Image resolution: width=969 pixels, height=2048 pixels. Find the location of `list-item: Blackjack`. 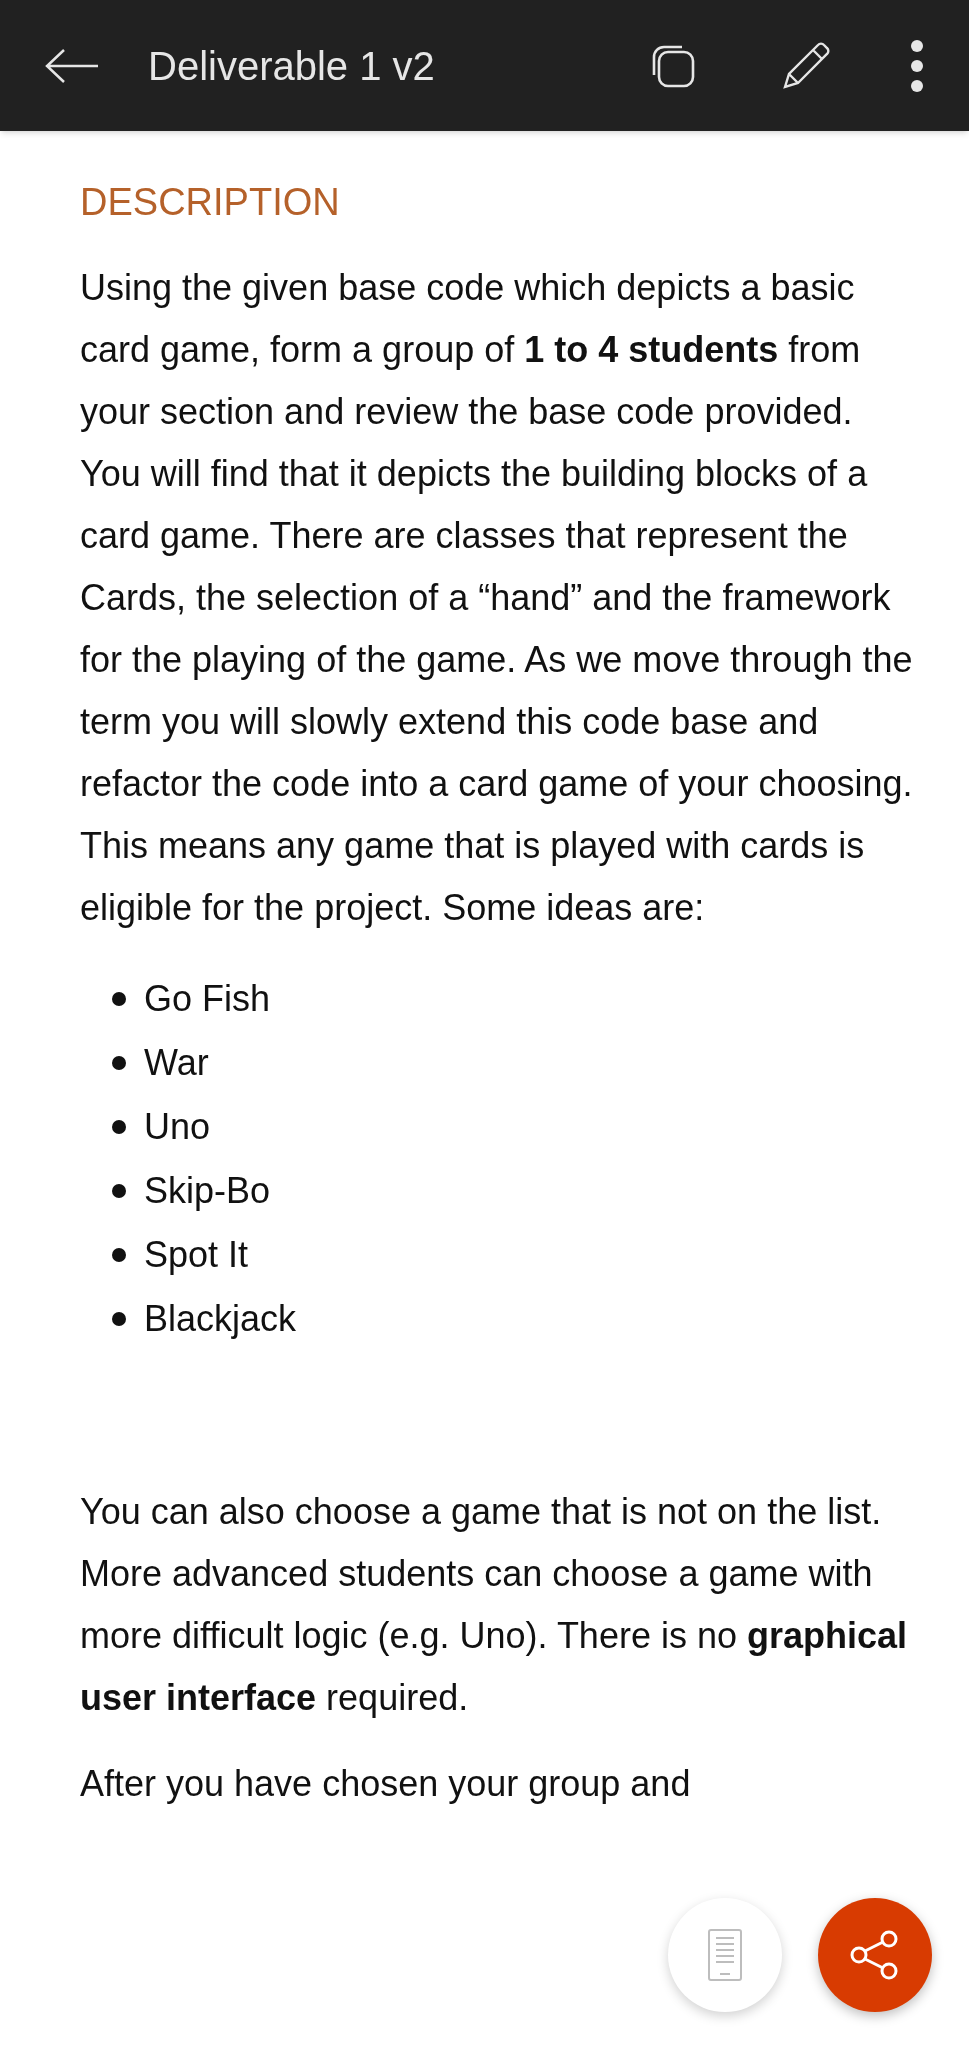

list-item: Blackjack is located at coordinates (220, 1319).